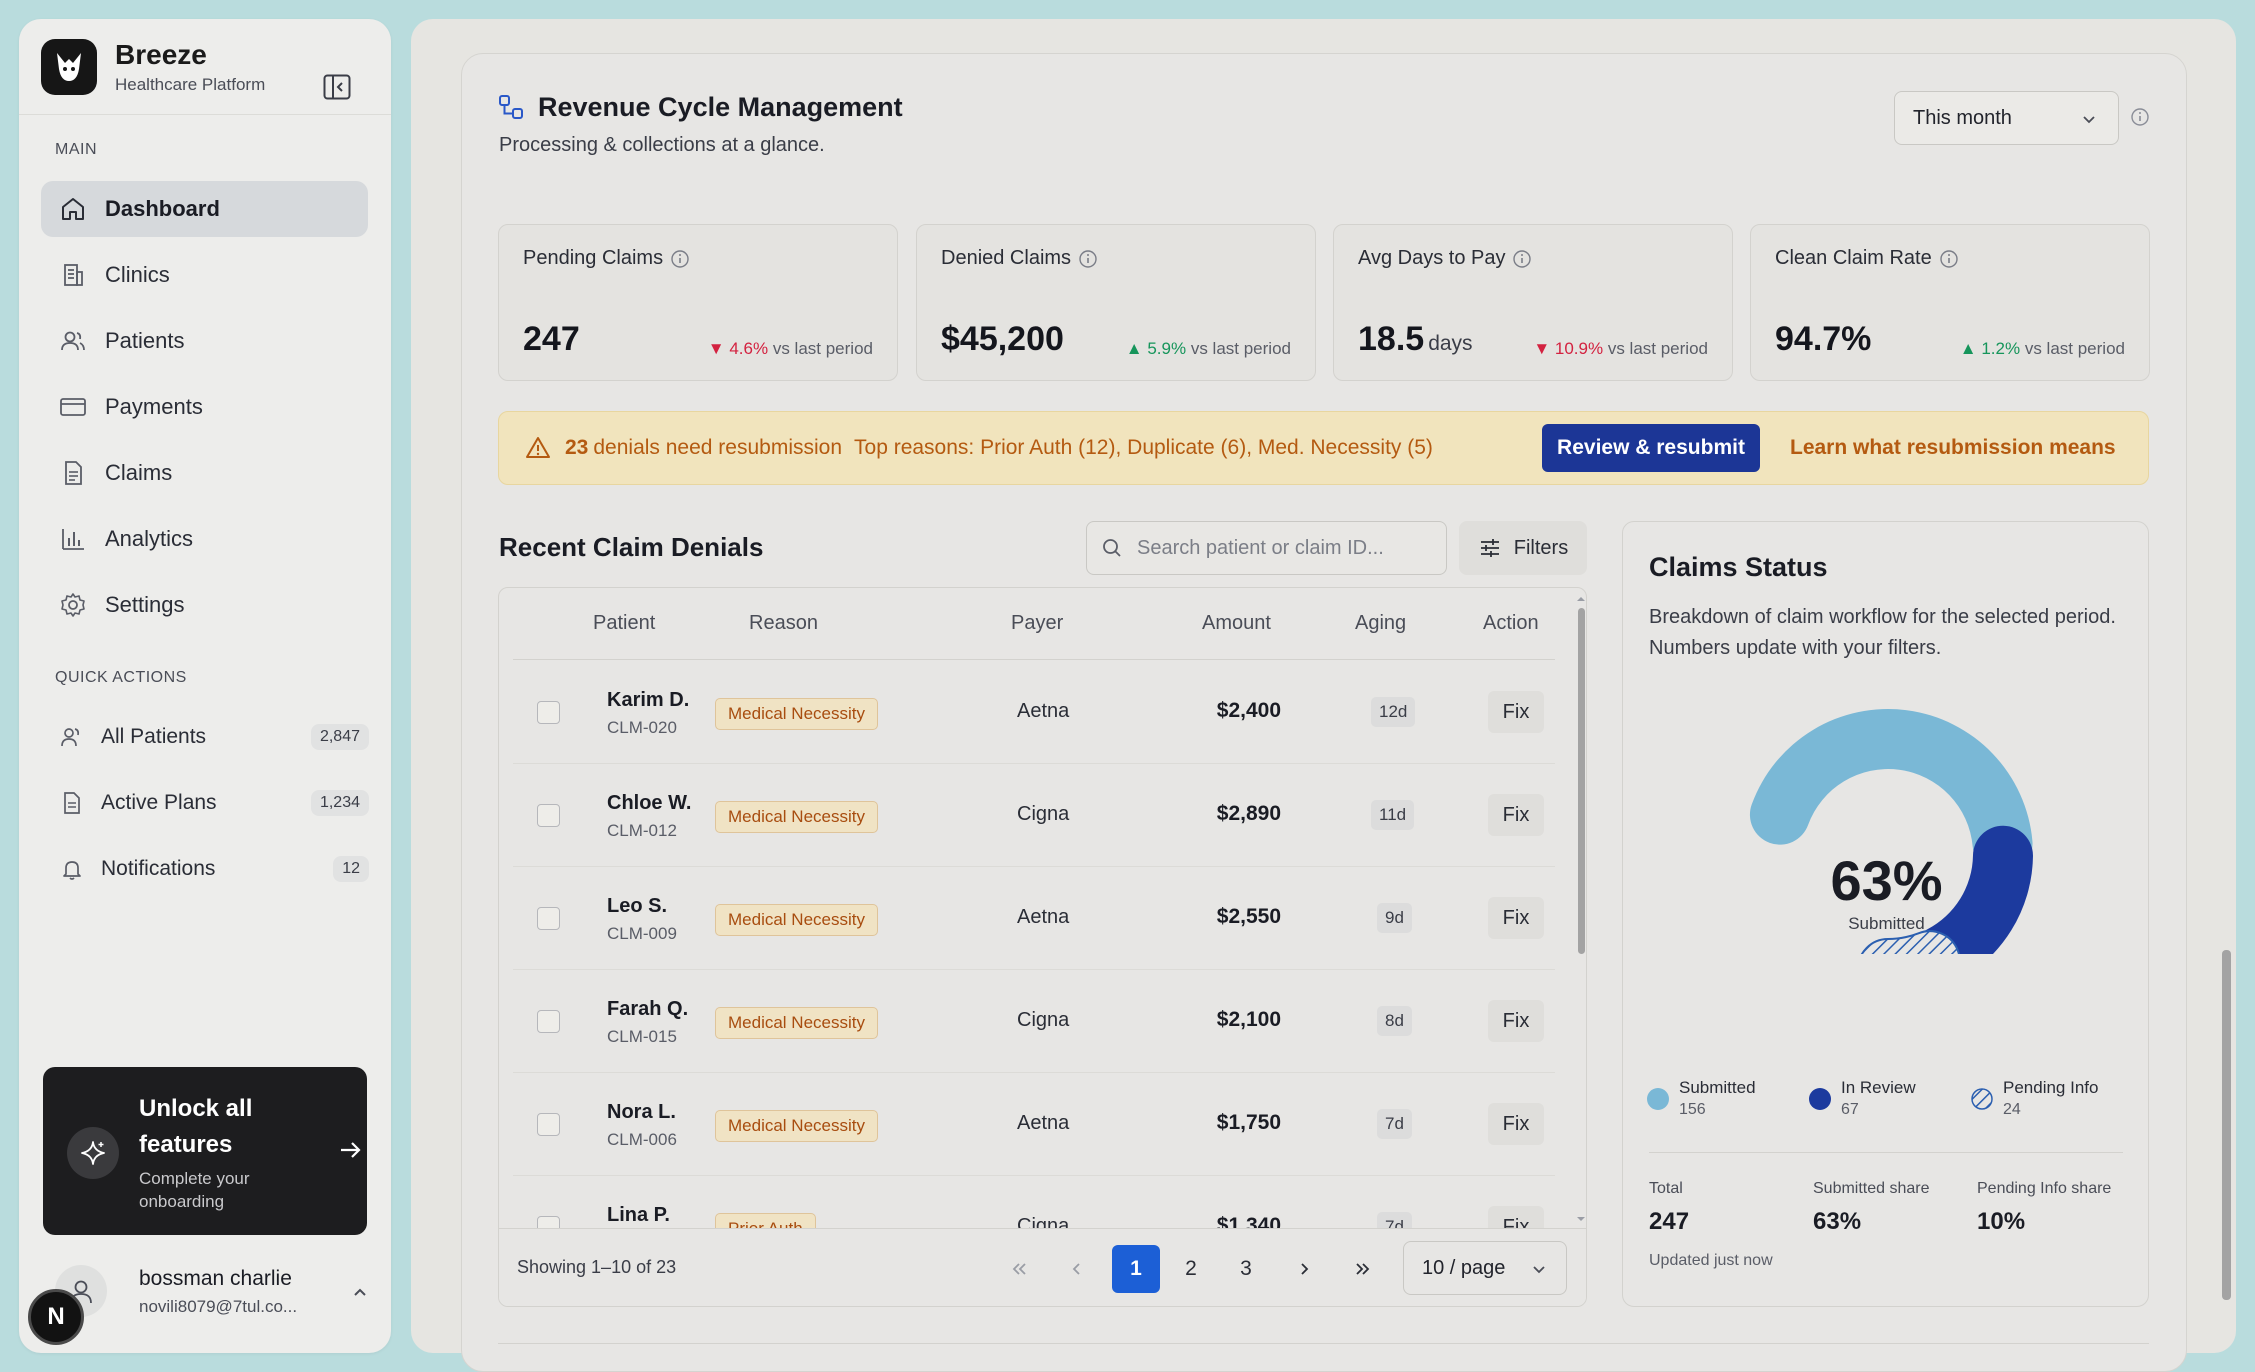 The width and height of the screenshot is (2255, 1372). Describe the element at coordinates (1037, 623) in the screenshot. I see `col-payer: Payer` at that location.